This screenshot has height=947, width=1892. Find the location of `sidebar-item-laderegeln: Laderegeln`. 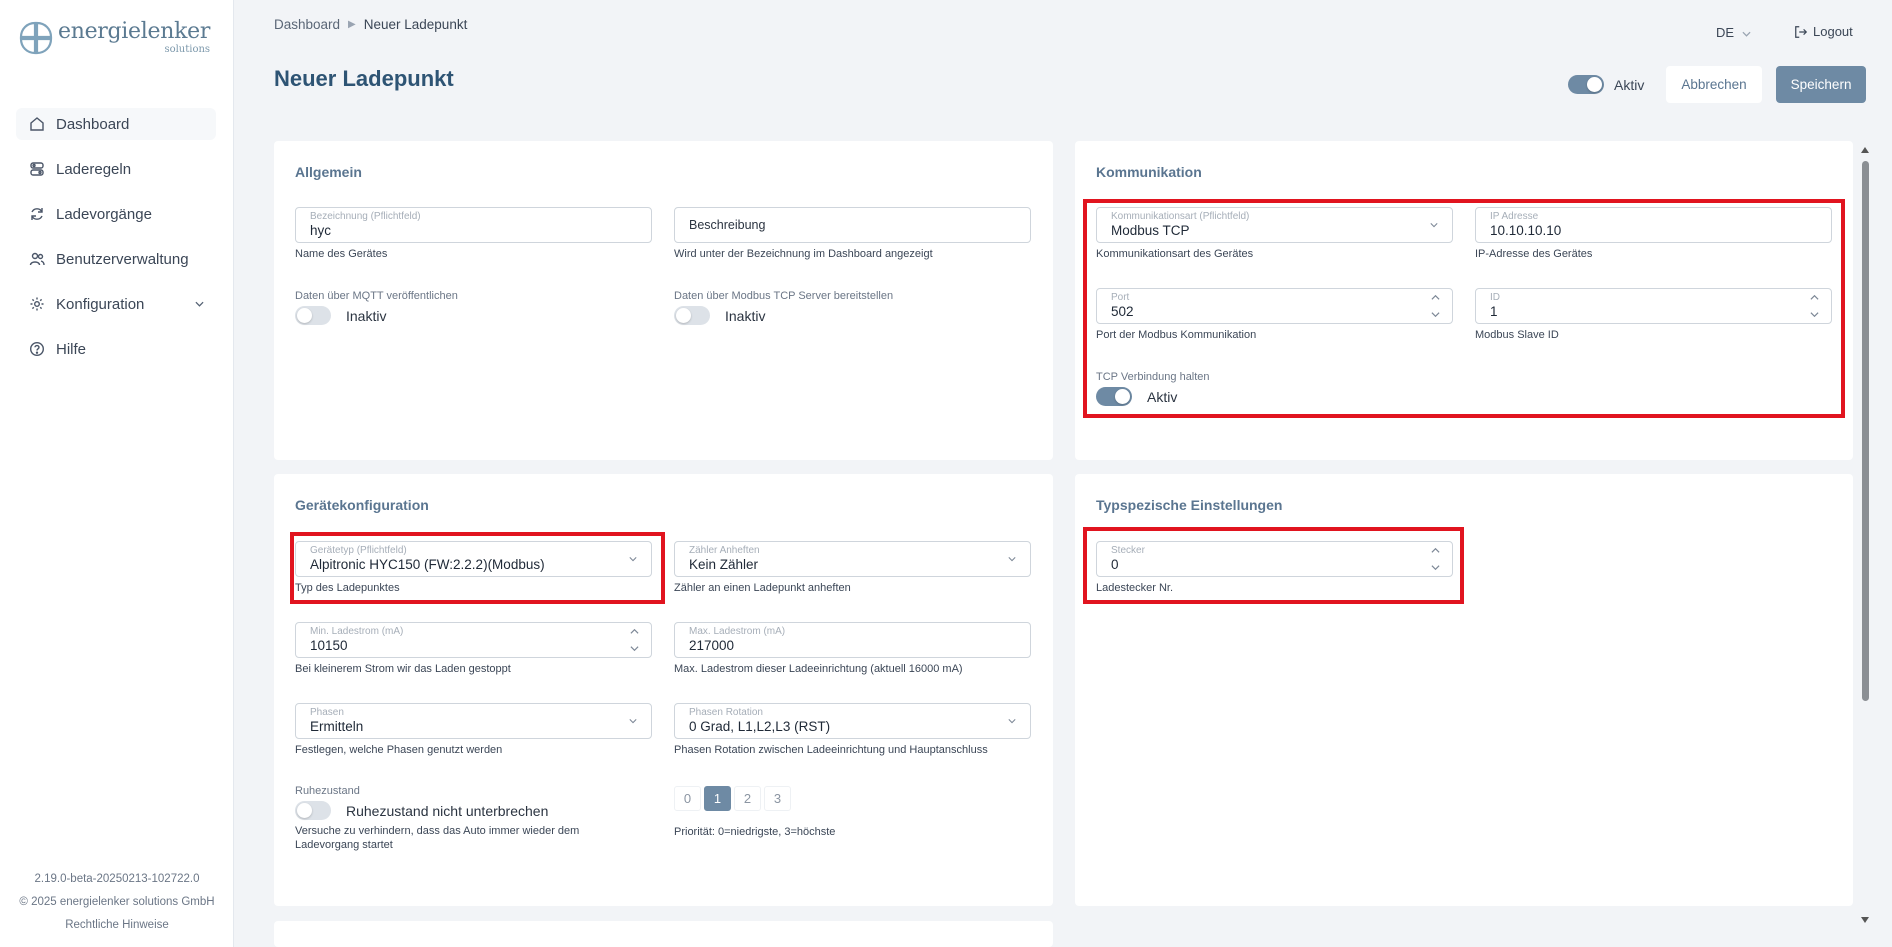

sidebar-item-laderegeln: Laderegeln is located at coordinates (116, 169).